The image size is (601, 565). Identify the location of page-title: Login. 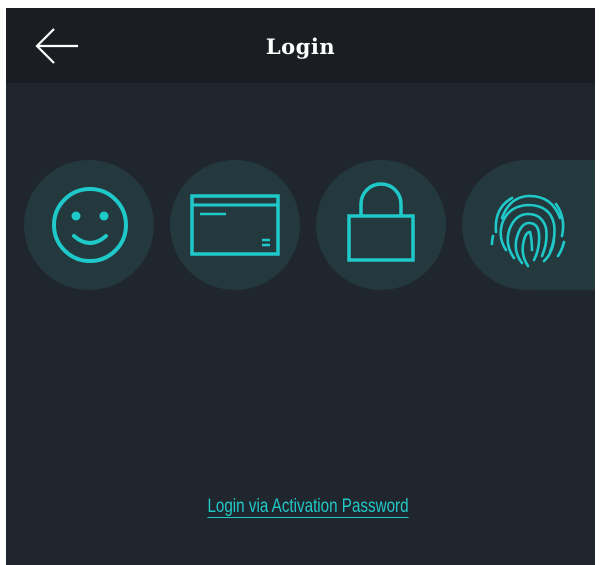
(300, 46).